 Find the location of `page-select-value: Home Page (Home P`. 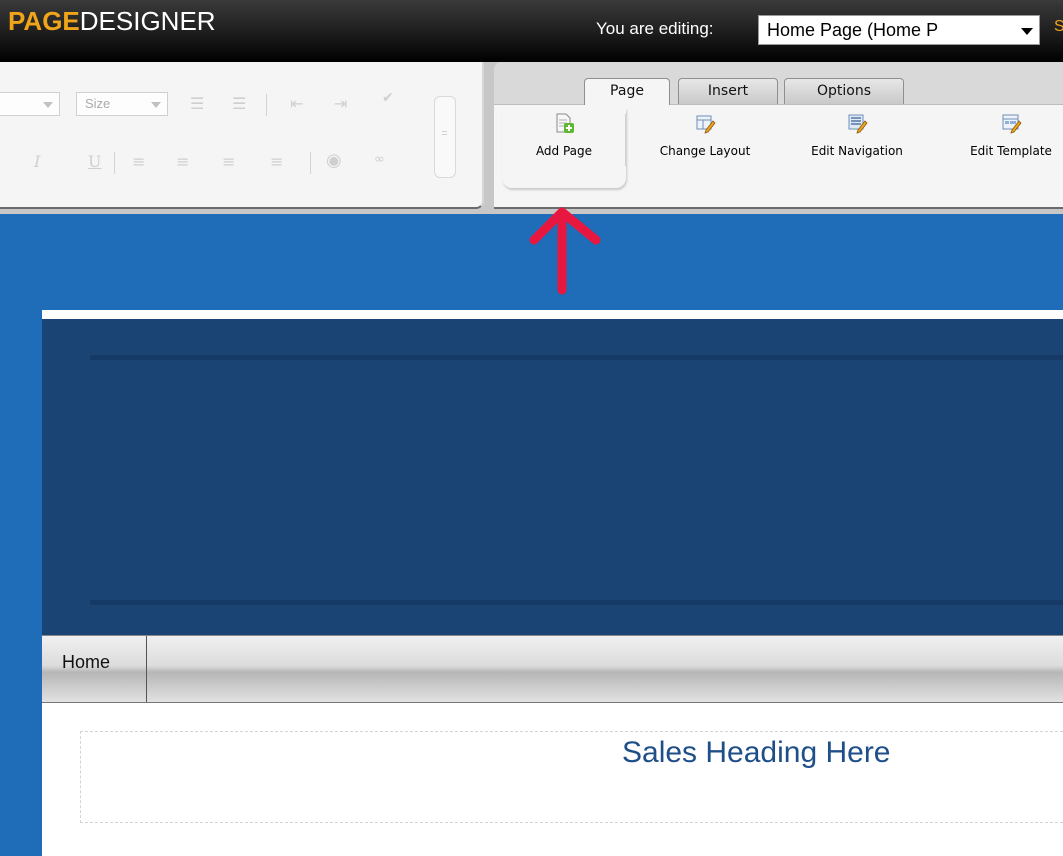

page-select-value: Home Page (Home P is located at coordinates (853, 30).